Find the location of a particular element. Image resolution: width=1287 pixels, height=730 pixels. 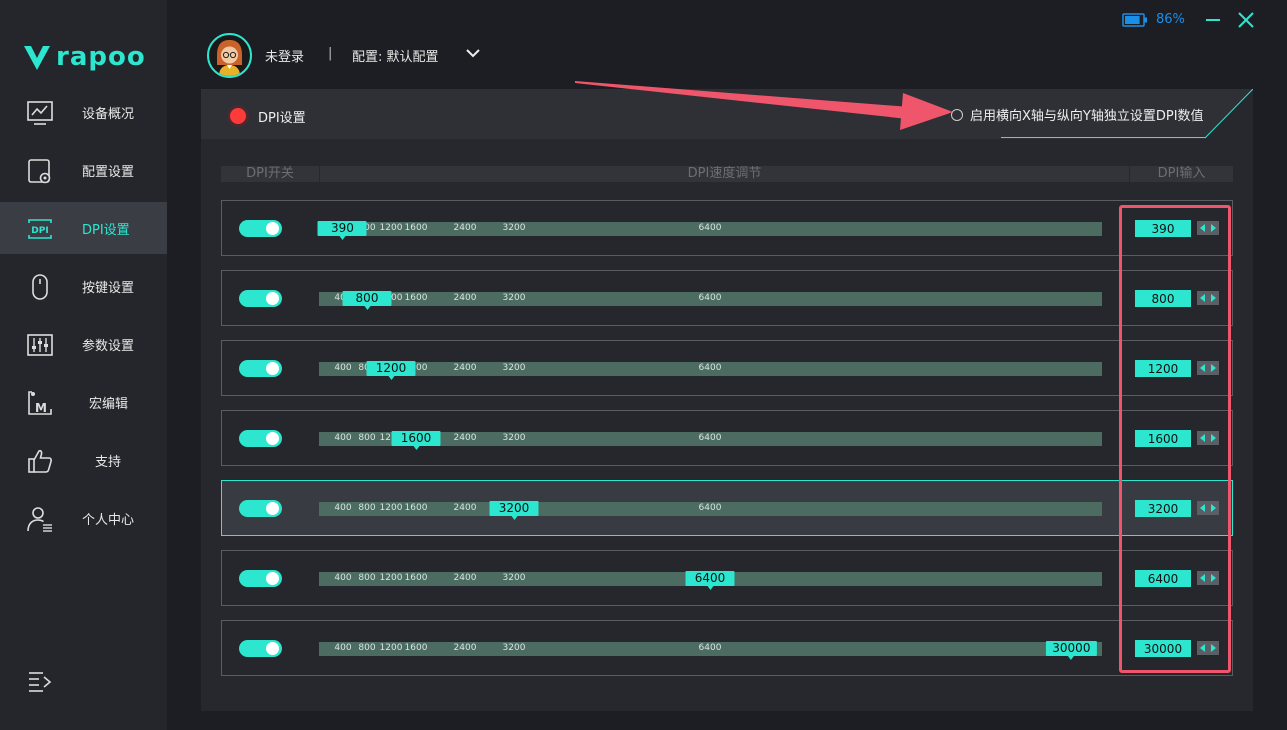

dpi-row: 400800120016002400320064001200 is located at coordinates (727, 368).